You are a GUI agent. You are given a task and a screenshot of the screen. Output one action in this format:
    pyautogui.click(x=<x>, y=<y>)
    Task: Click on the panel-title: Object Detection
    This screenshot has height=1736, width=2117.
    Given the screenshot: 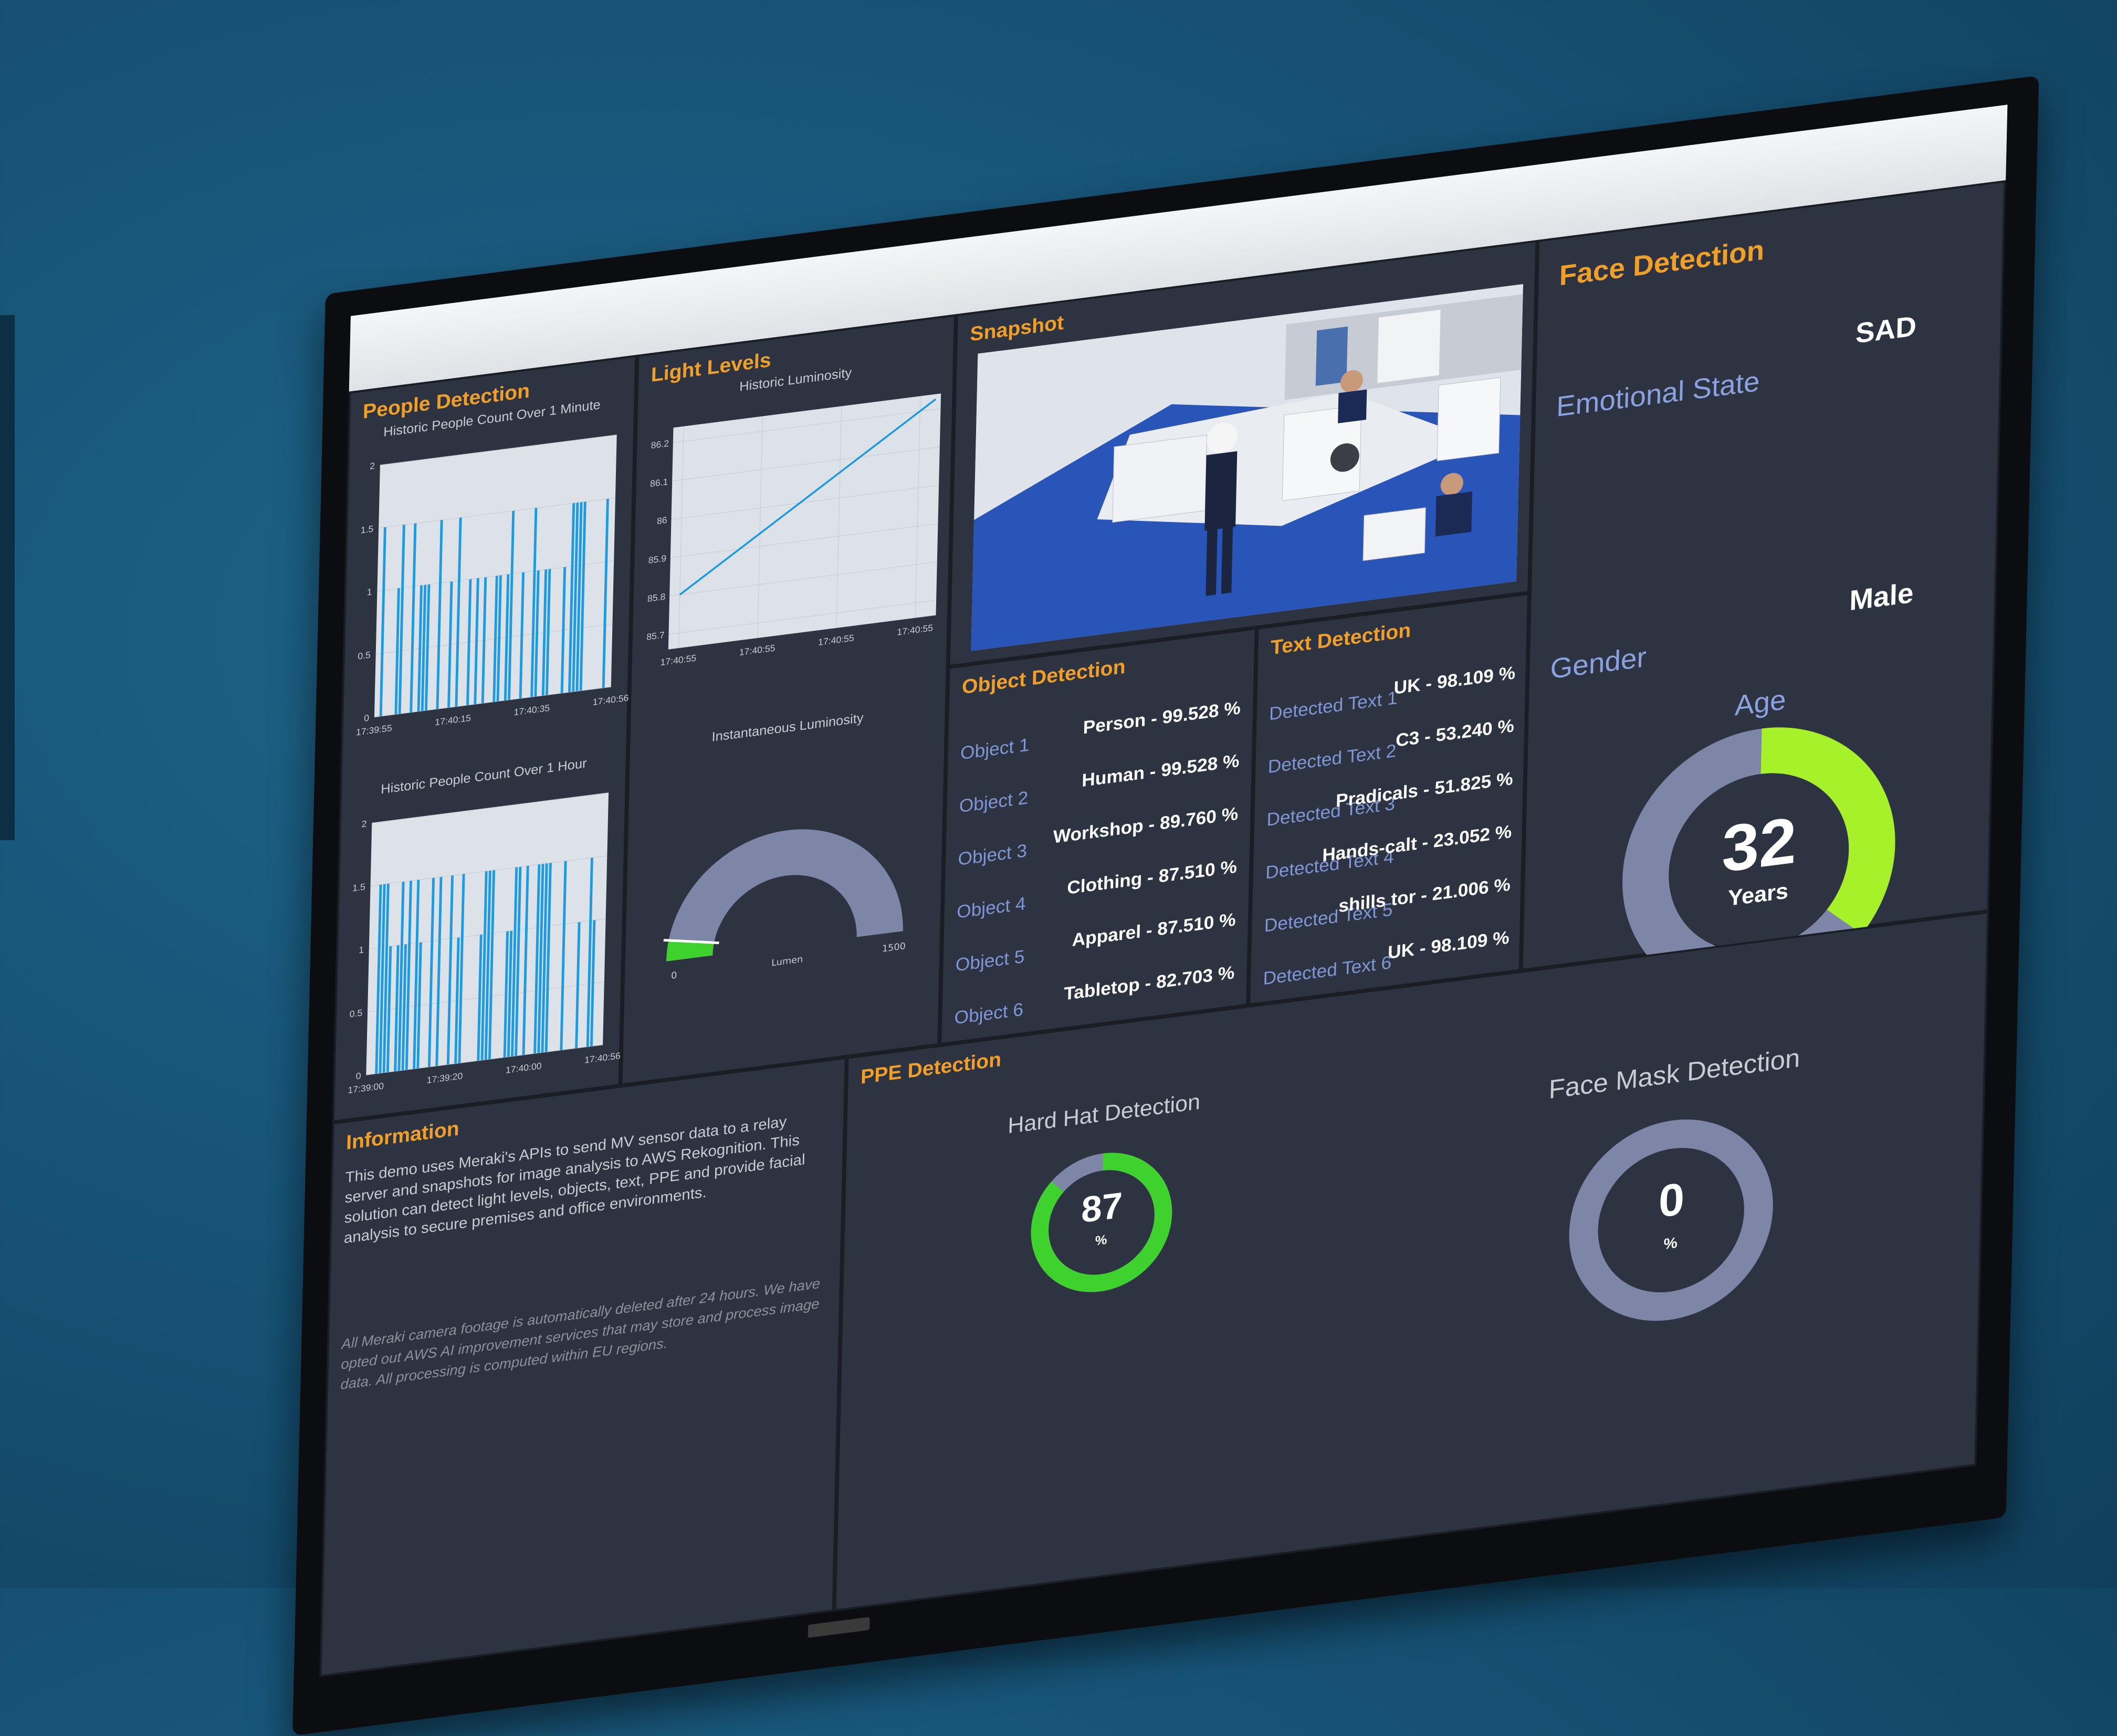 What is the action you would take?
    pyautogui.click(x=1043, y=677)
    